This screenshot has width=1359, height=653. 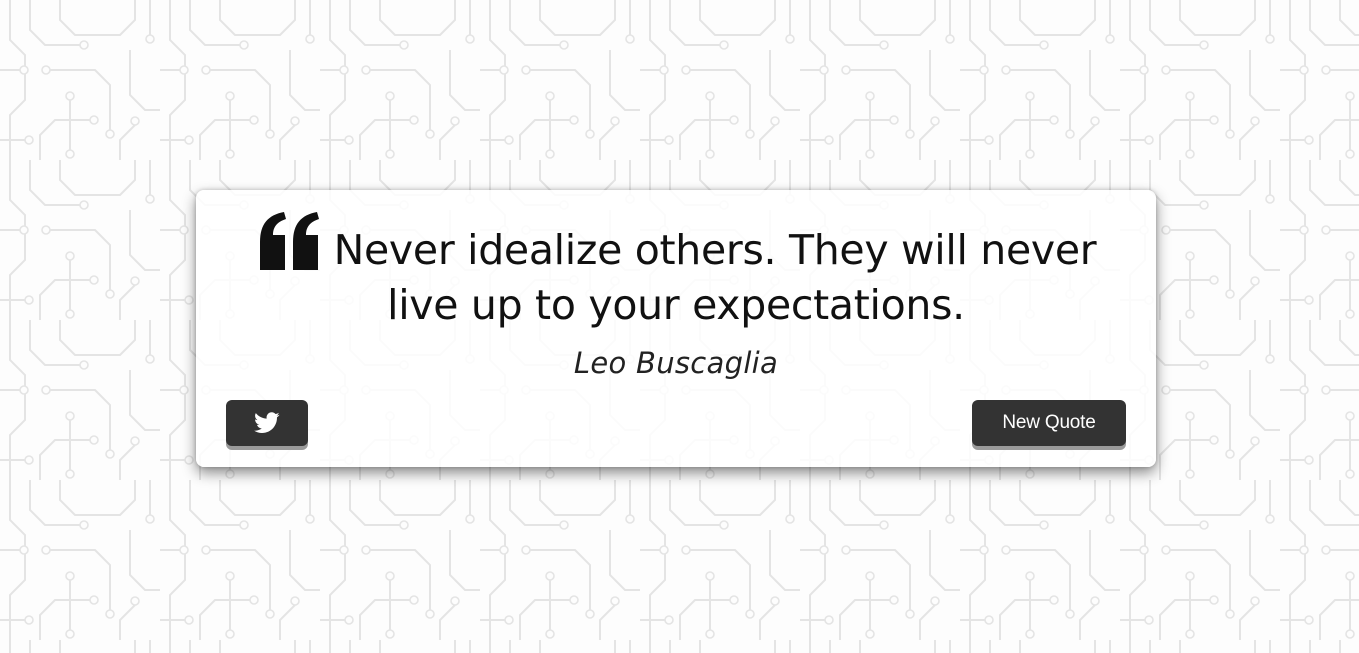 I want to click on quote-author: Leo Buscaglia, so click(x=676, y=363).